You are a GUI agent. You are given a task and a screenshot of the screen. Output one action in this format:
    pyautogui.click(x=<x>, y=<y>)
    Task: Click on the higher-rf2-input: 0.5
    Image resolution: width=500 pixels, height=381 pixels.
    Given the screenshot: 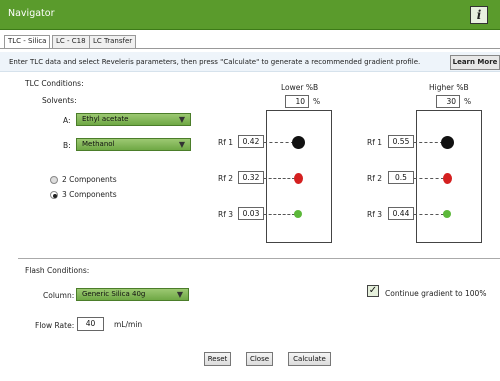 What is the action you would take?
    pyautogui.click(x=401, y=177)
    